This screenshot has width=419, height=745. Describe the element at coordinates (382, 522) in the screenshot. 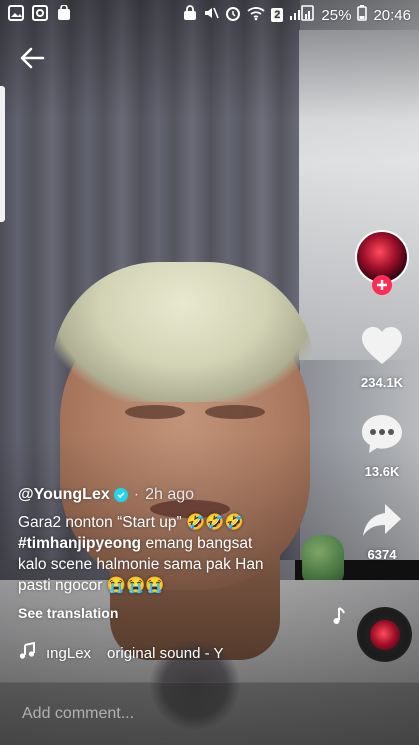

I see `share-arrow-icon` at that location.